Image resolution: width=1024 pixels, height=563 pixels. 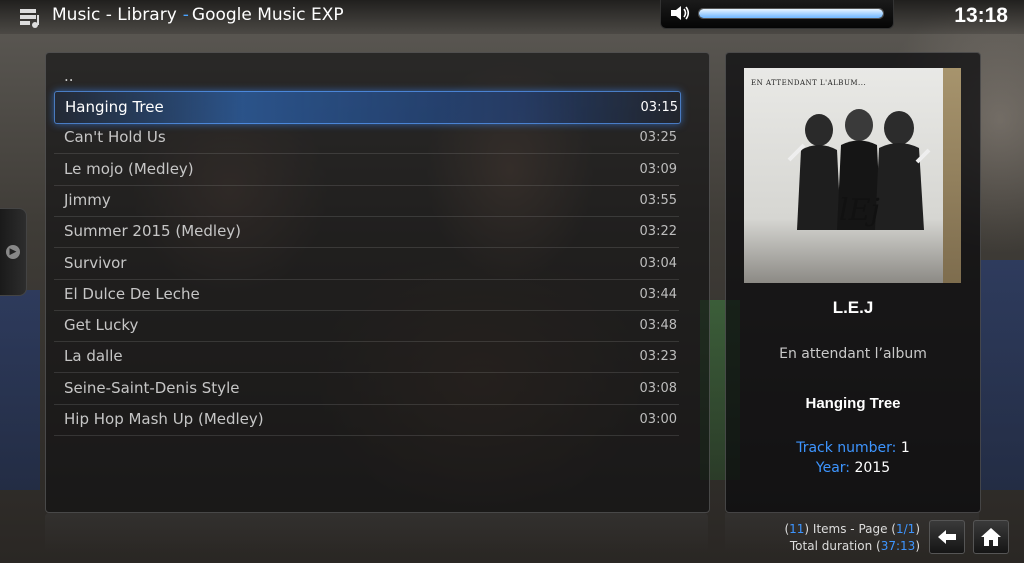 I want to click on volume-panel, so click(x=777, y=14).